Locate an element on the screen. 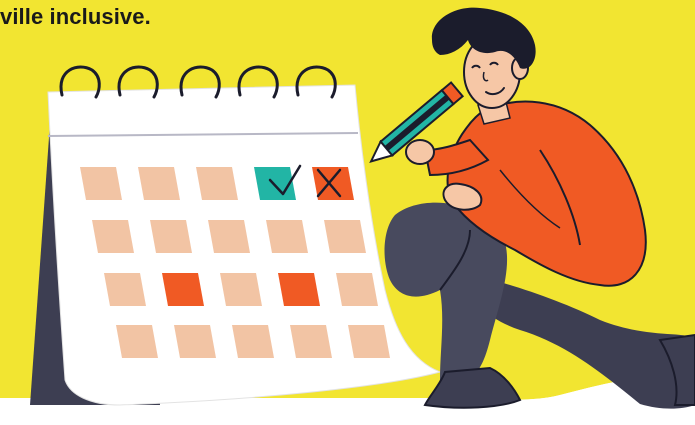 The image size is (695, 425). man-hand-top is located at coordinates (420, 152).